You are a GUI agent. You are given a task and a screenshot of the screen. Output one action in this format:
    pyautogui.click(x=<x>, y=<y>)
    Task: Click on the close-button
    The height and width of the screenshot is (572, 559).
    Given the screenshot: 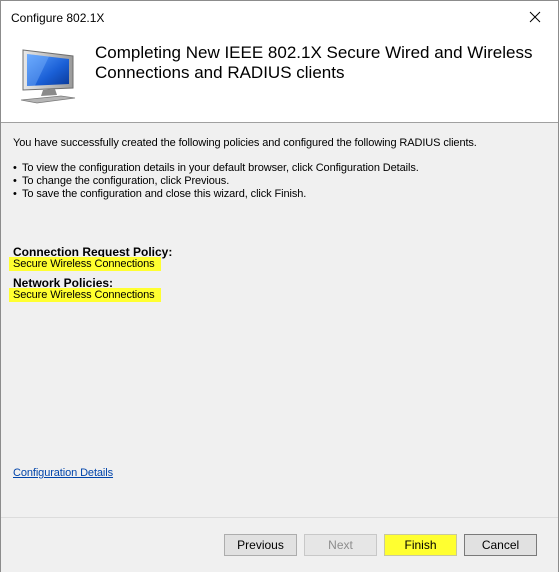 What is the action you would take?
    pyautogui.click(x=535, y=17)
    